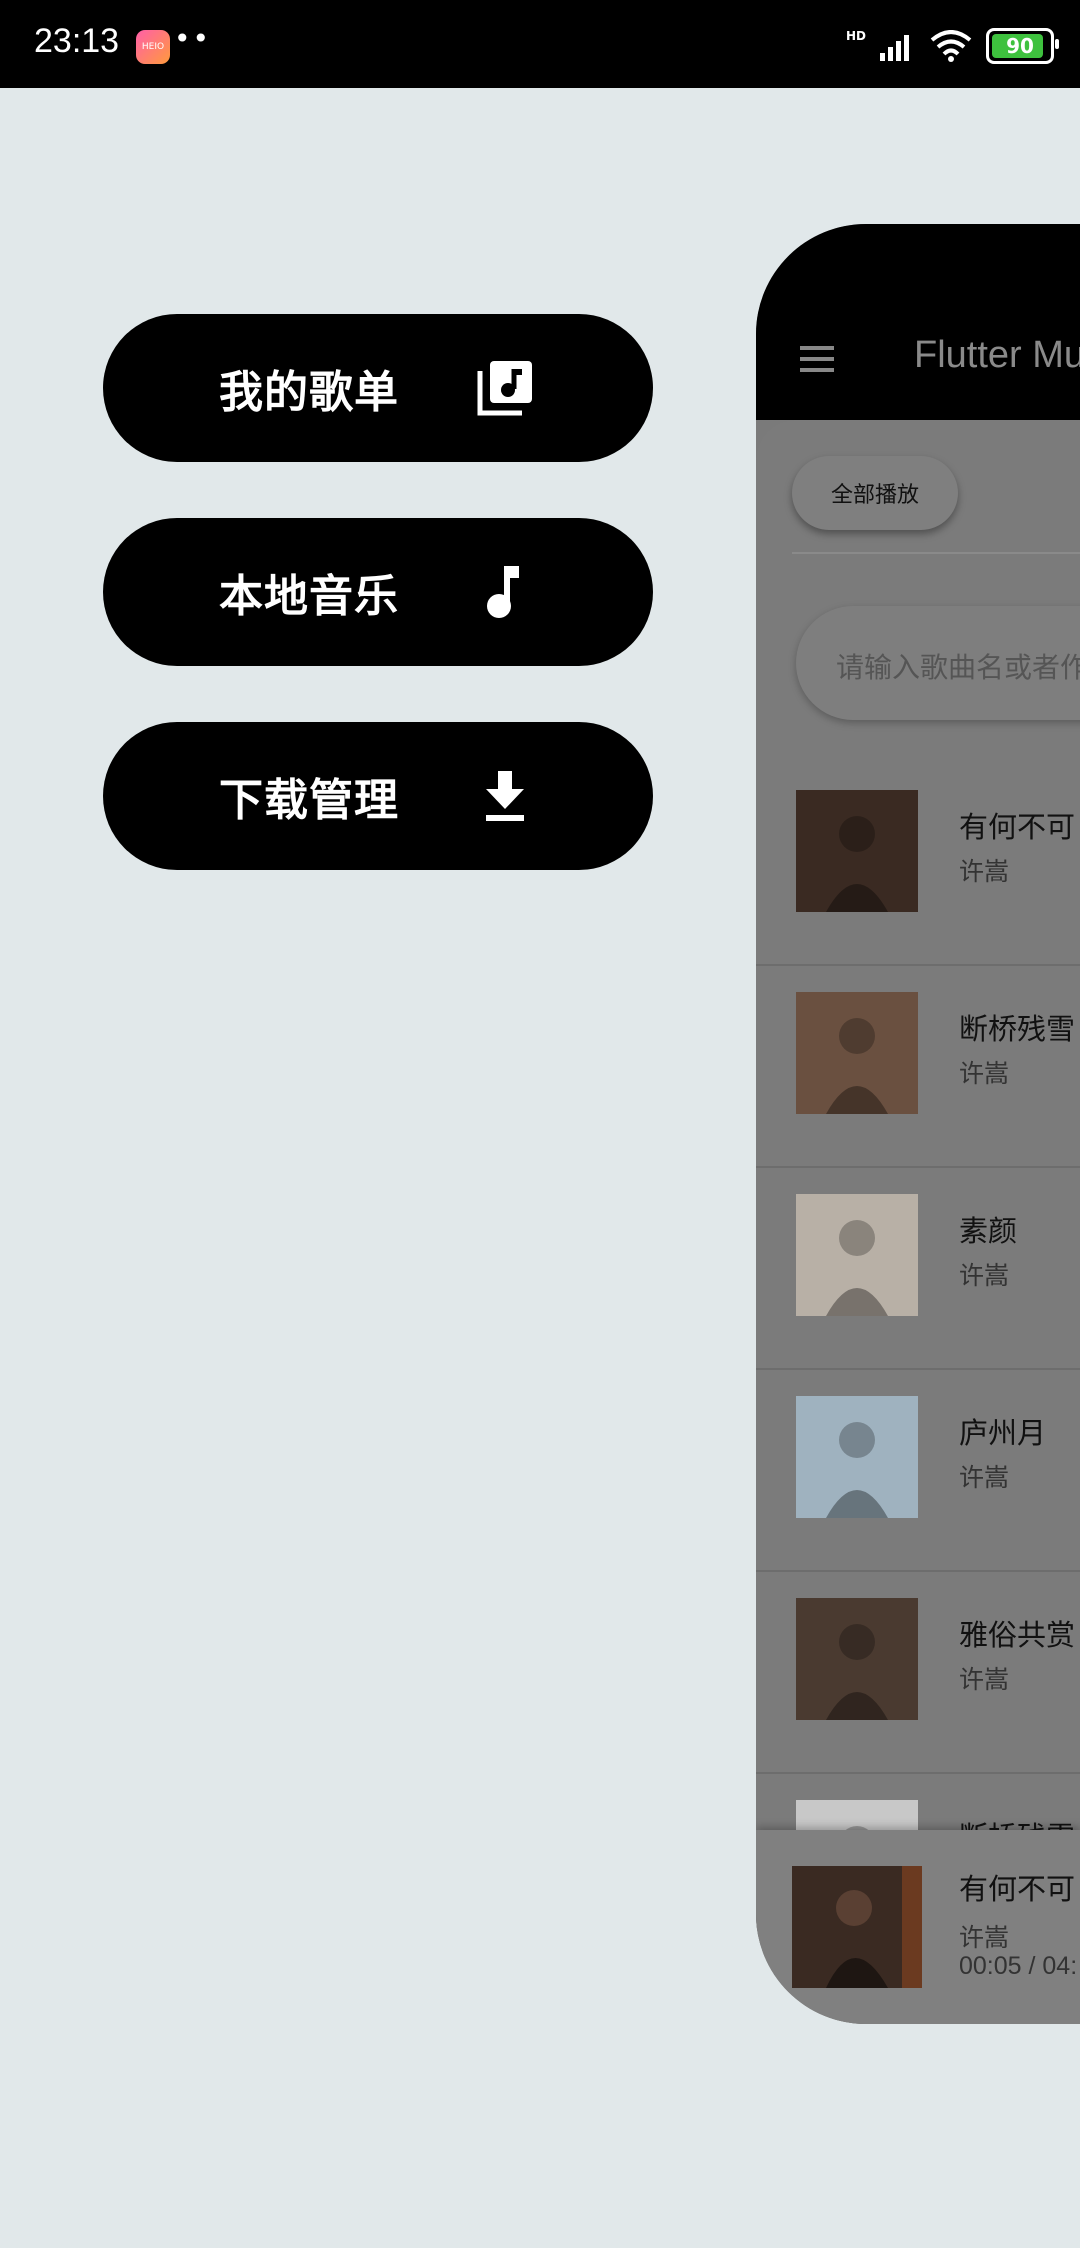 The width and height of the screenshot is (1080, 2248). I want to click on wifi-icon, so click(951, 46).